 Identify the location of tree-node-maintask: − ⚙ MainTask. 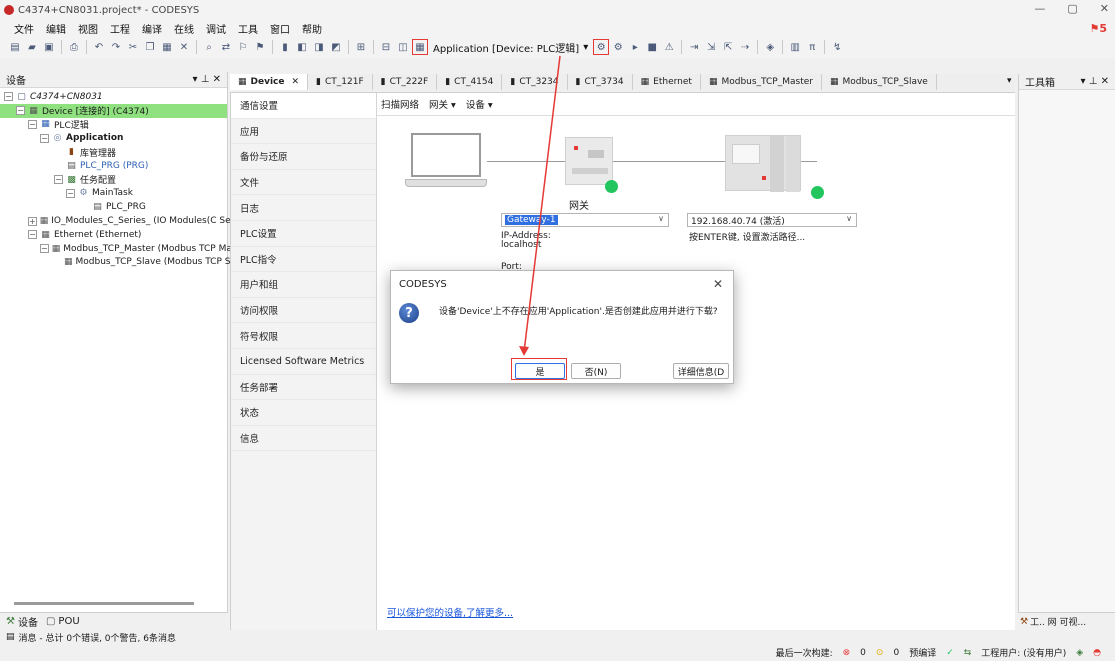
(113, 194).